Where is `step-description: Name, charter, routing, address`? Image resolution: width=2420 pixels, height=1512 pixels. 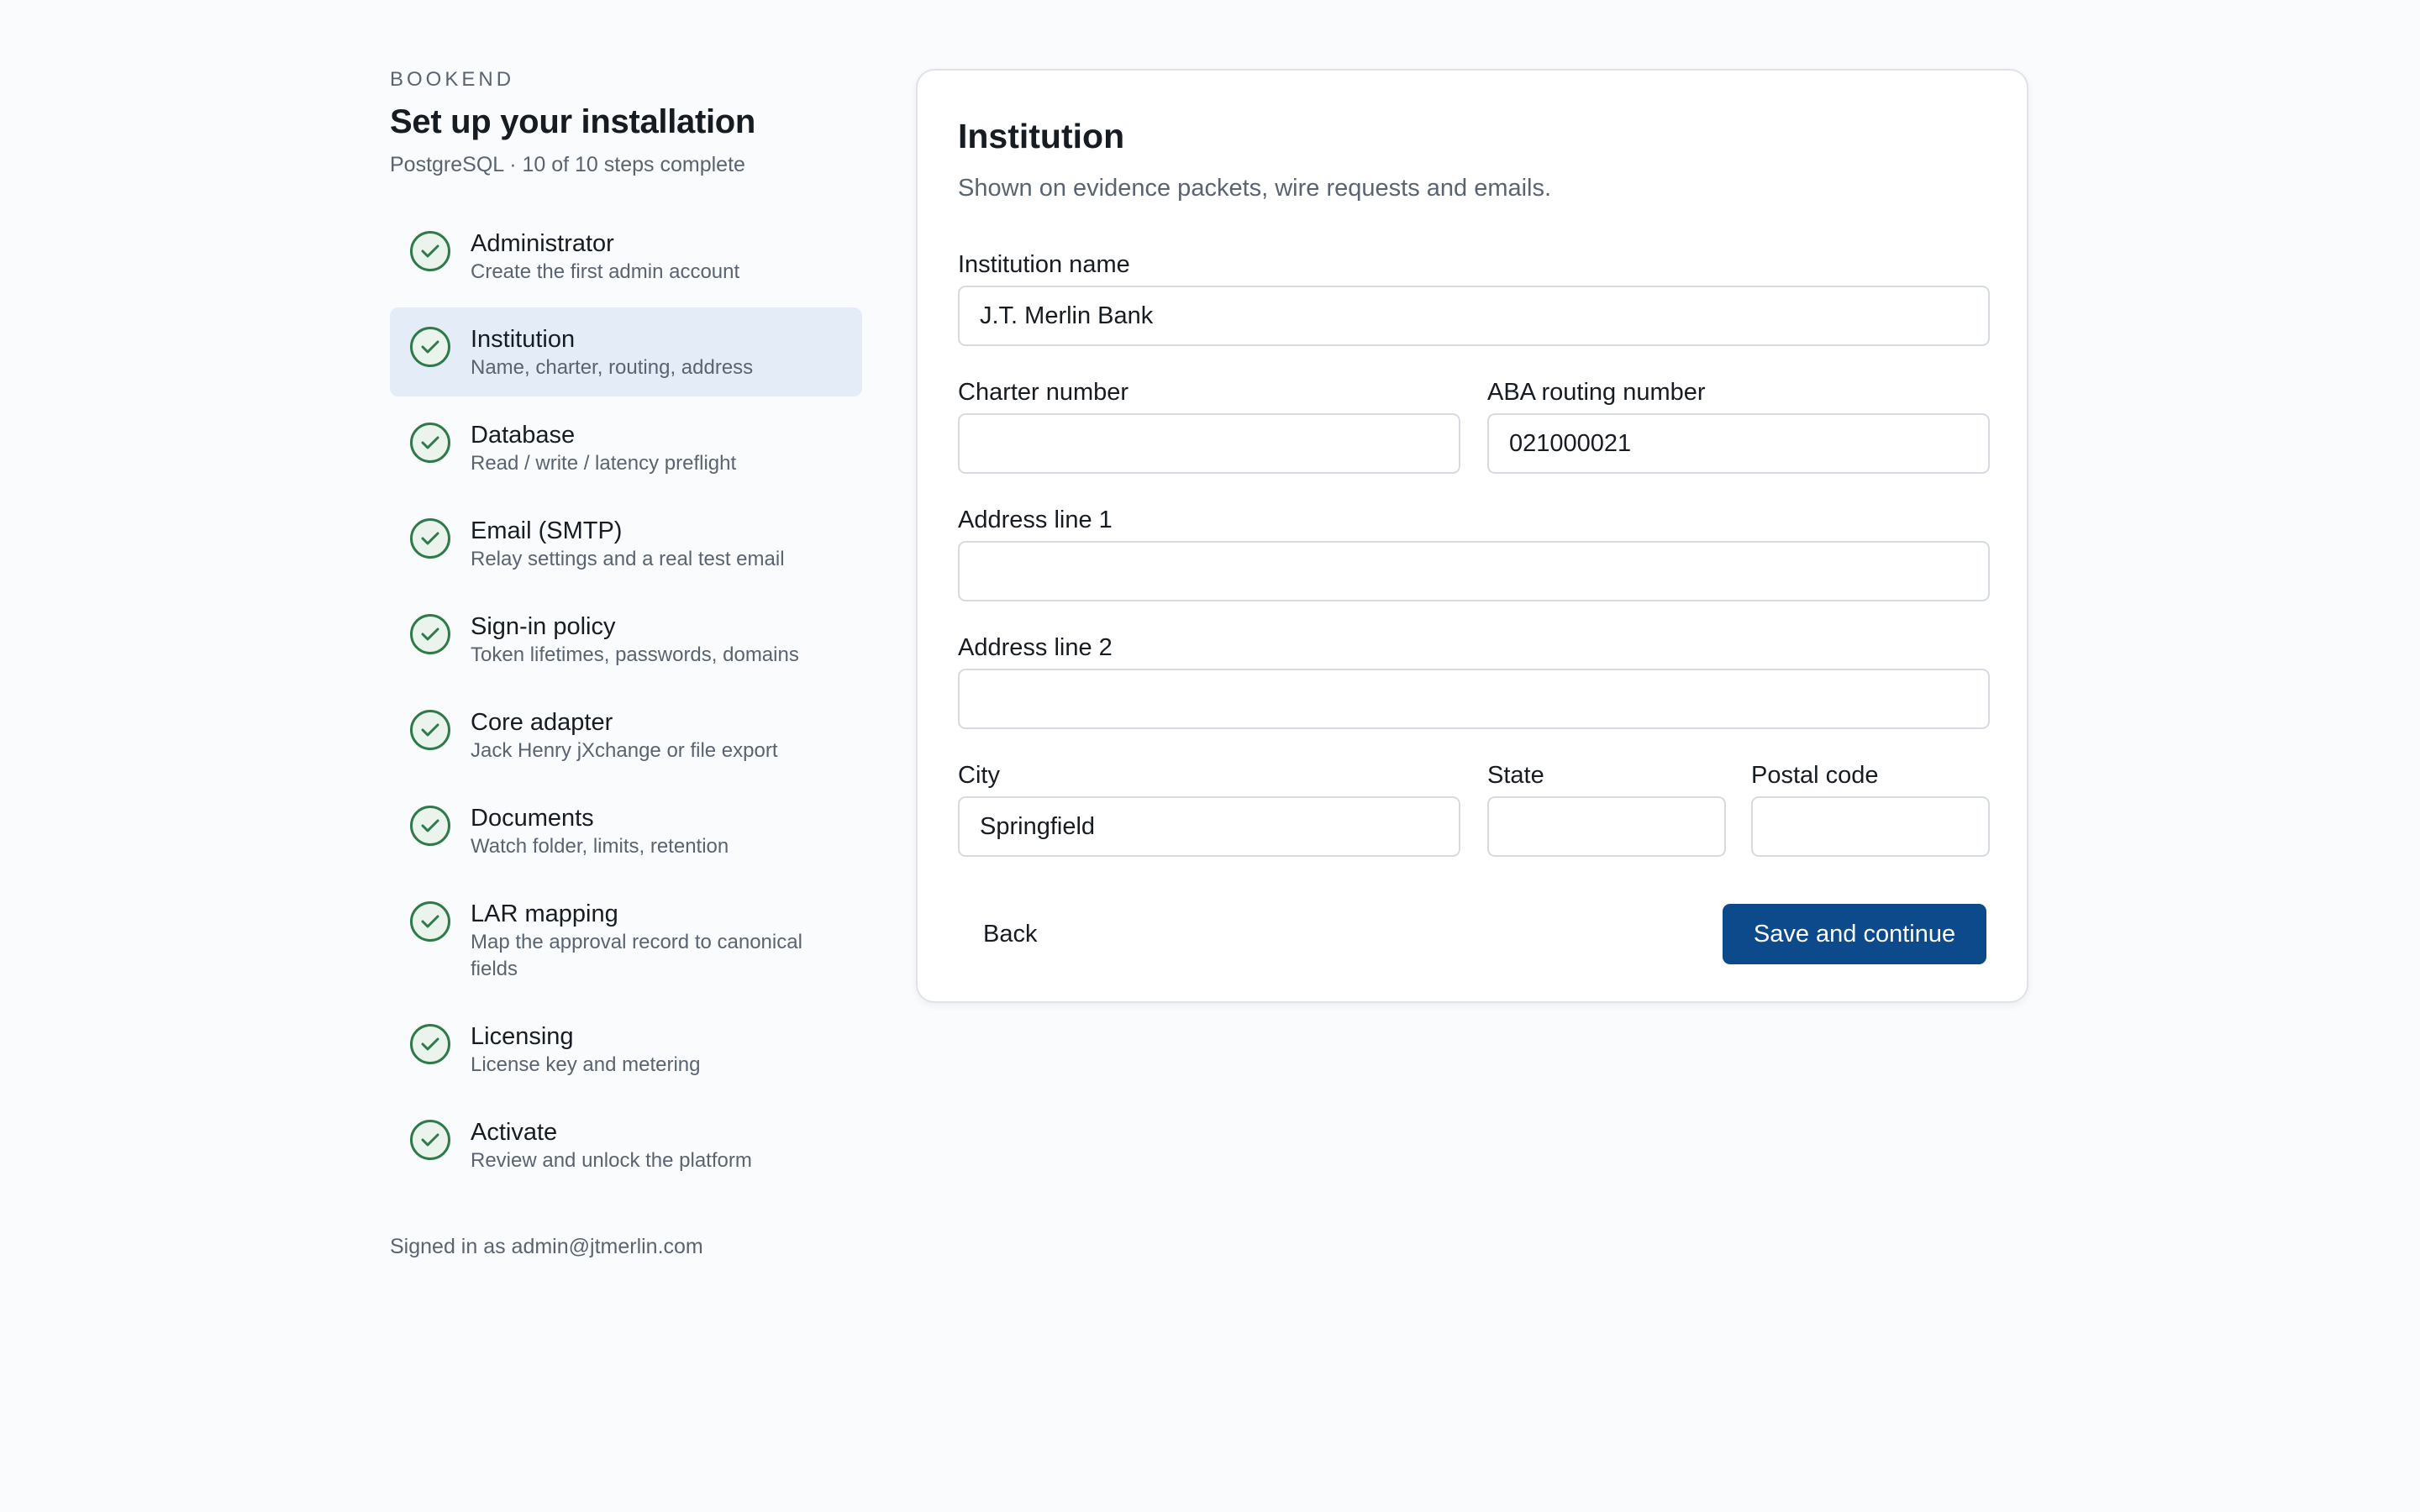 step-description: Name, charter, routing, address is located at coordinates (613, 367).